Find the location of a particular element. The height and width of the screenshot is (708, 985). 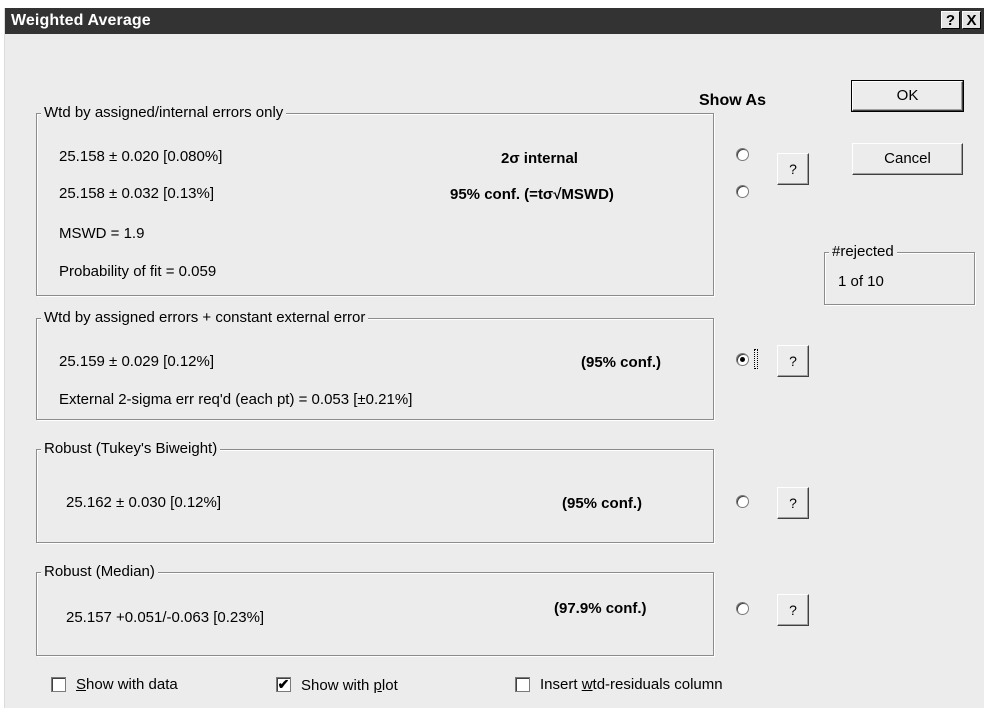

tukey-conf-label: (95% conf.) is located at coordinates (602, 503).